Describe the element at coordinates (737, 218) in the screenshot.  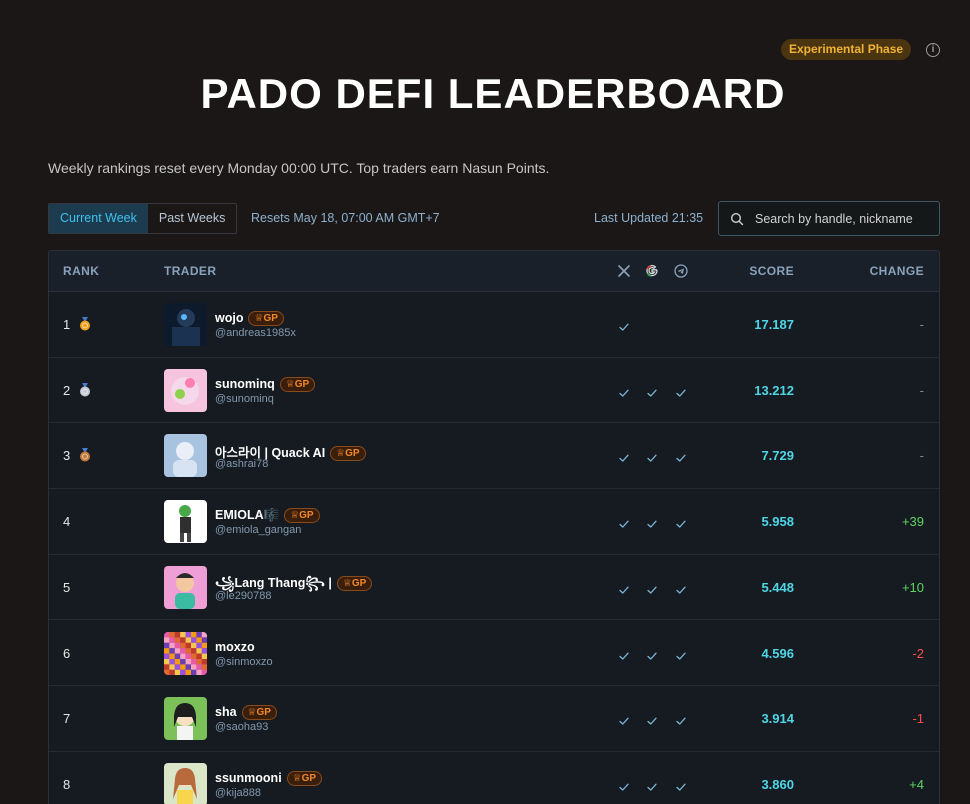
I see `search-icon` at that location.